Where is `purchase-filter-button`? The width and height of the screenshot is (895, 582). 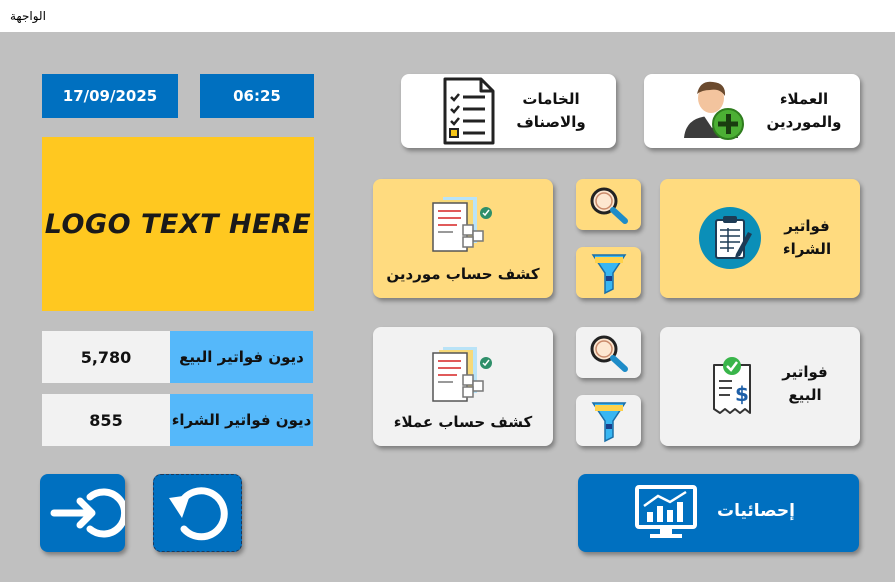
purchase-filter-button is located at coordinates (608, 272).